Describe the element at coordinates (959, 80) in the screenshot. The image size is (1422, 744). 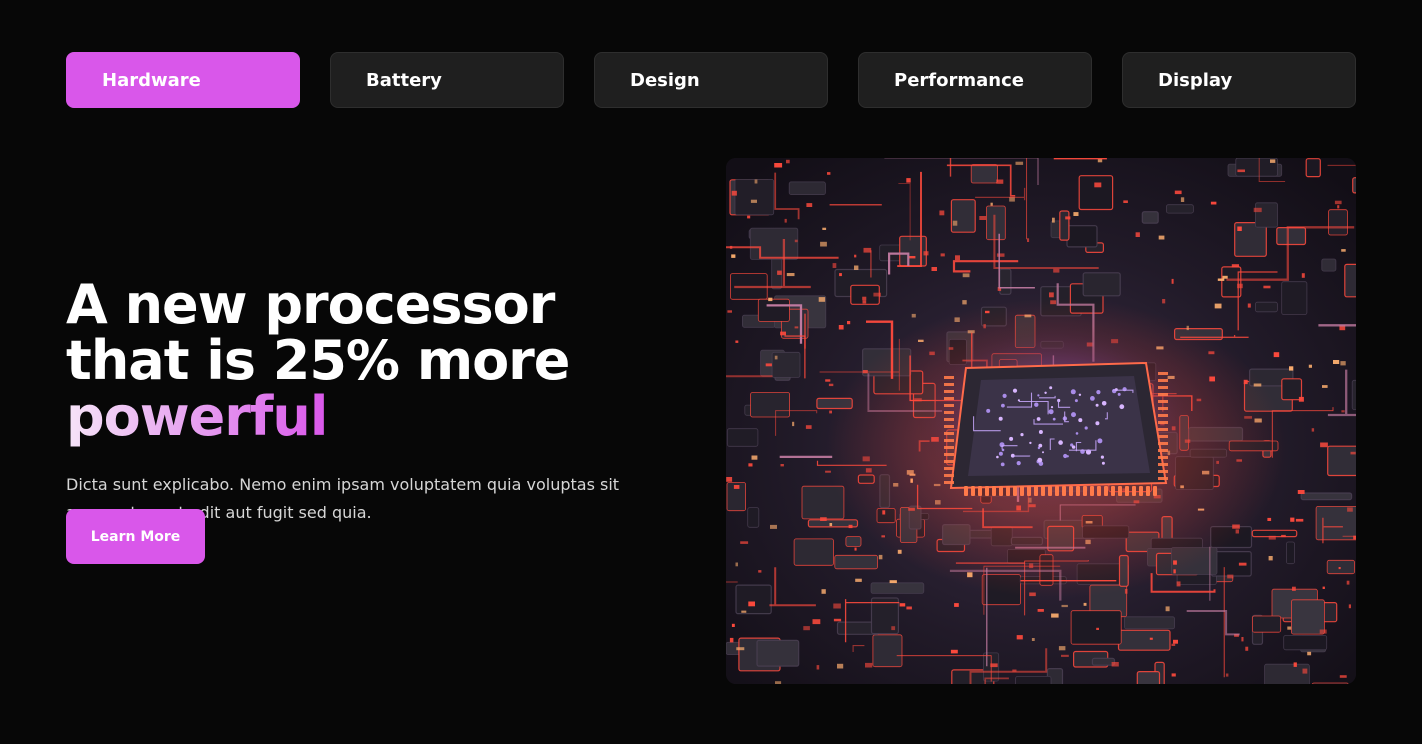
I see `tab-label: Performance` at that location.